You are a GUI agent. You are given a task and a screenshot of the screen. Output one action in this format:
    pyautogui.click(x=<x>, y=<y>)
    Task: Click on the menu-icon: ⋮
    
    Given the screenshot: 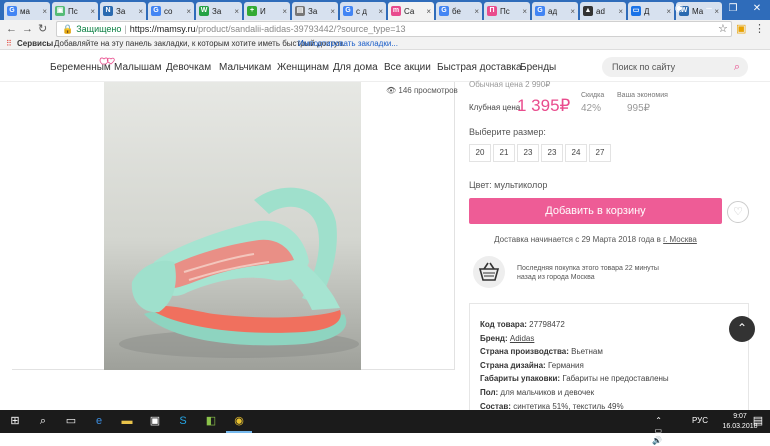 What is the action you would take?
    pyautogui.click(x=759, y=29)
    